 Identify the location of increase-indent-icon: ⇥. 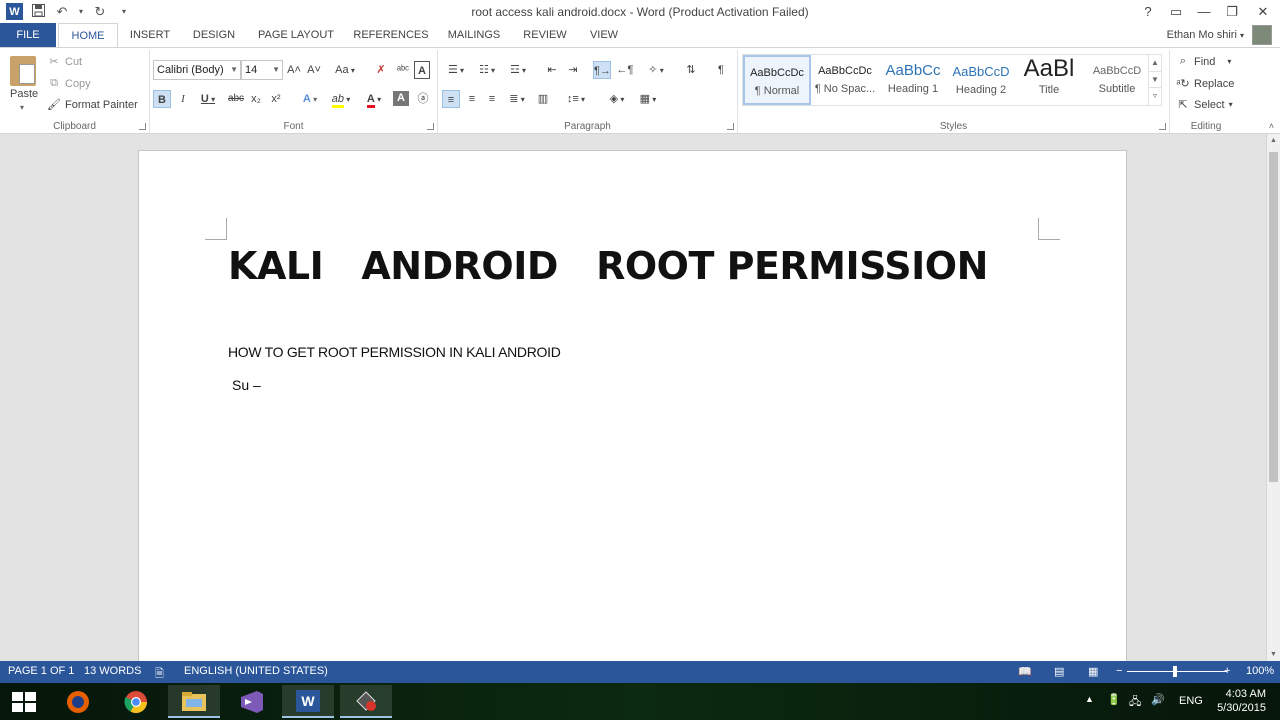
(573, 70).